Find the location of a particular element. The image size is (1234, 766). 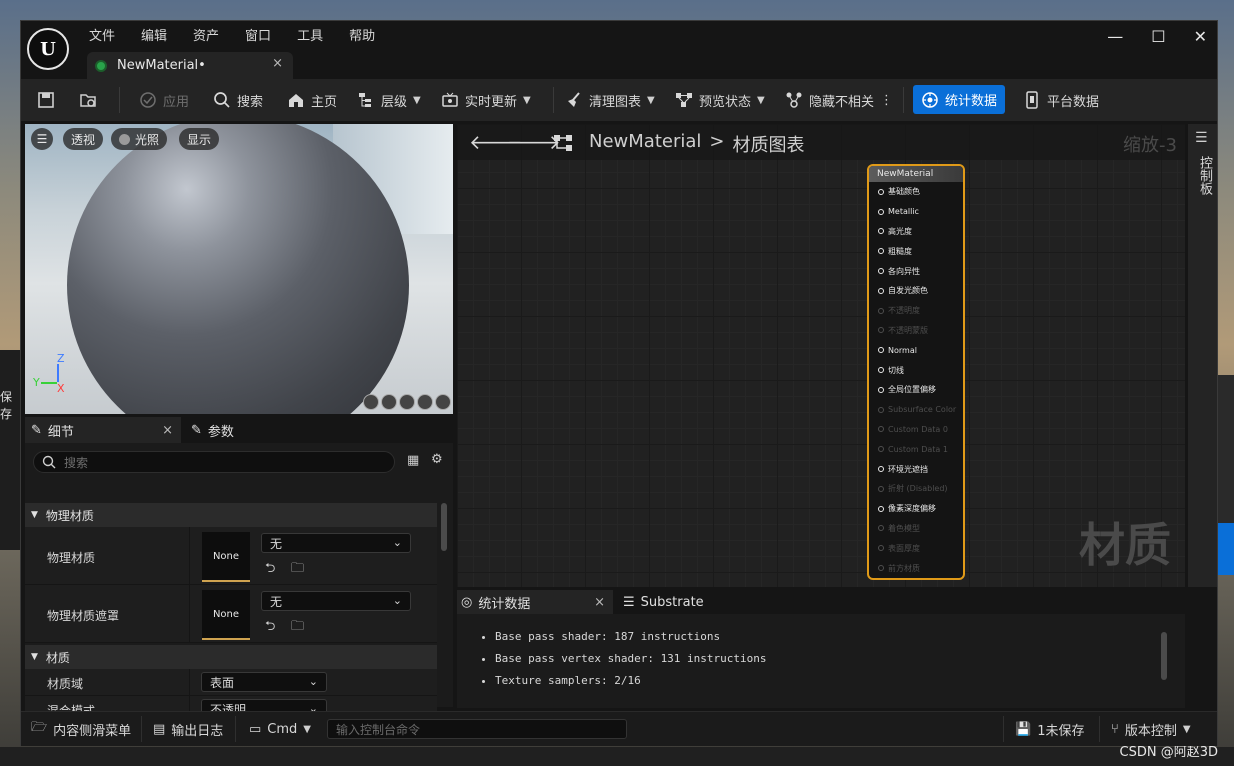

tab-details-close: × is located at coordinates (167, 430).